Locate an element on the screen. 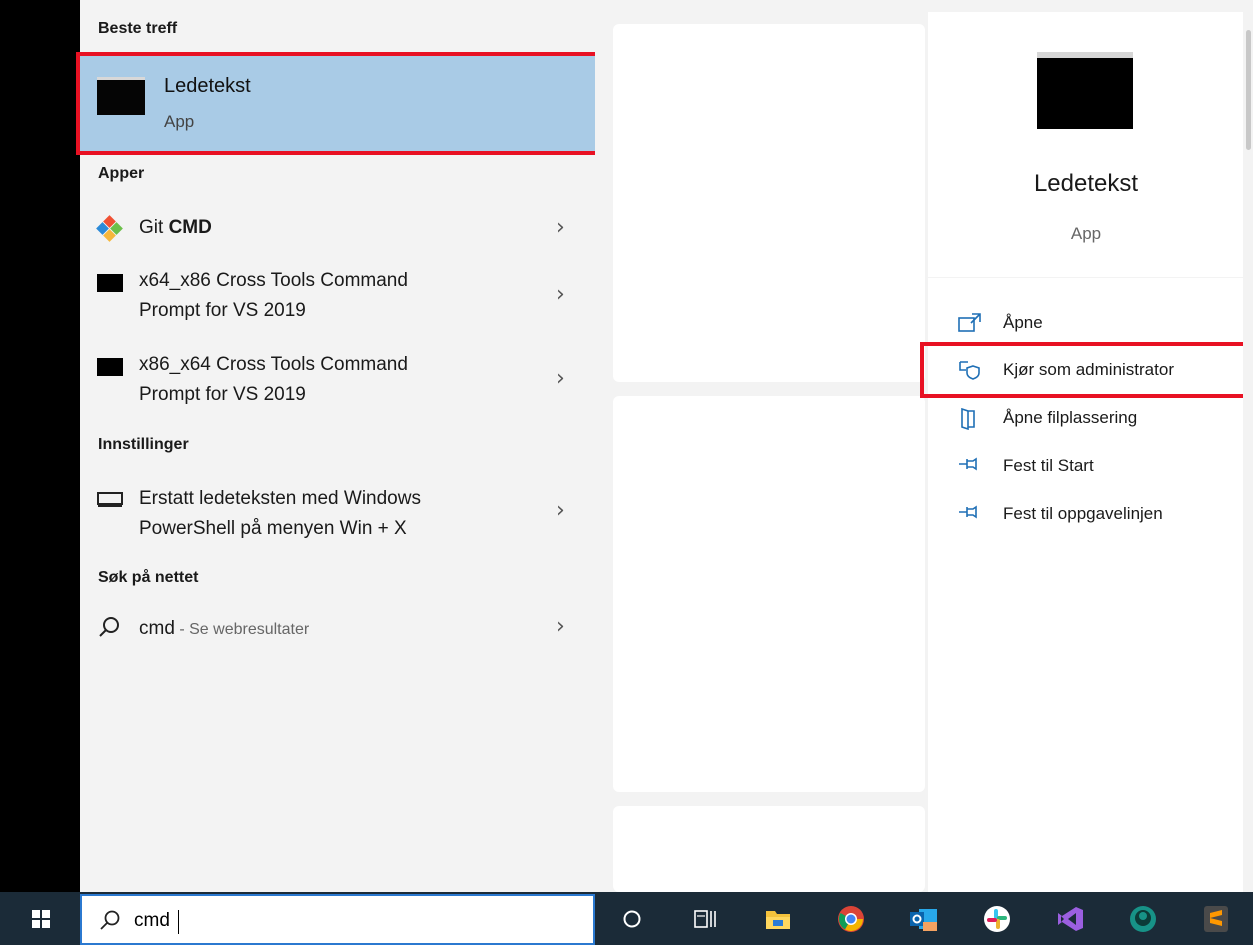 This screenshot has height=945, width=1253. cortana-icon is located at coordinates (632, 919).